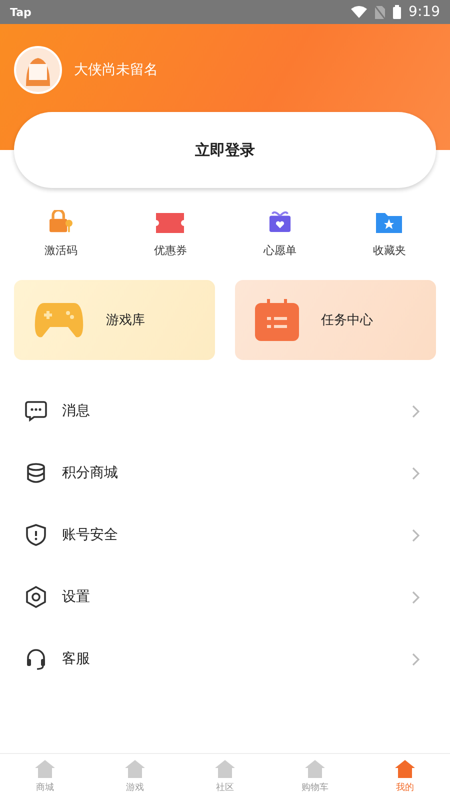 The image size is (450, 800). I want to click on avatar-icon, so click(38, 70).